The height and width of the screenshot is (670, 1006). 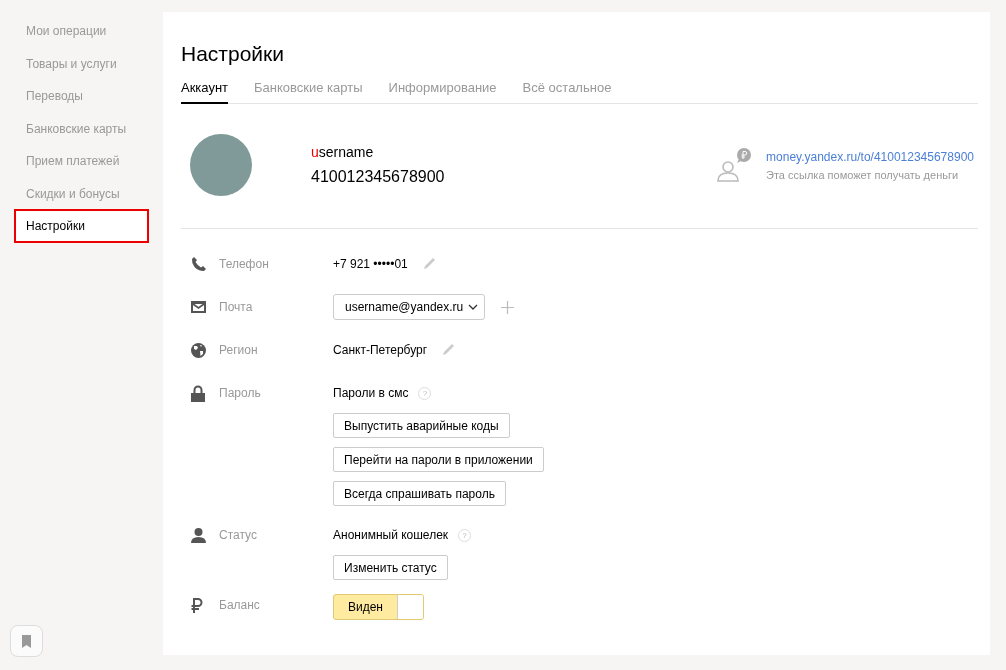 What do you see at coordinates (421, 425) in the screenshot?
I see `action-button: Выпустить аварийные коды` at bounding box center [421, 425].